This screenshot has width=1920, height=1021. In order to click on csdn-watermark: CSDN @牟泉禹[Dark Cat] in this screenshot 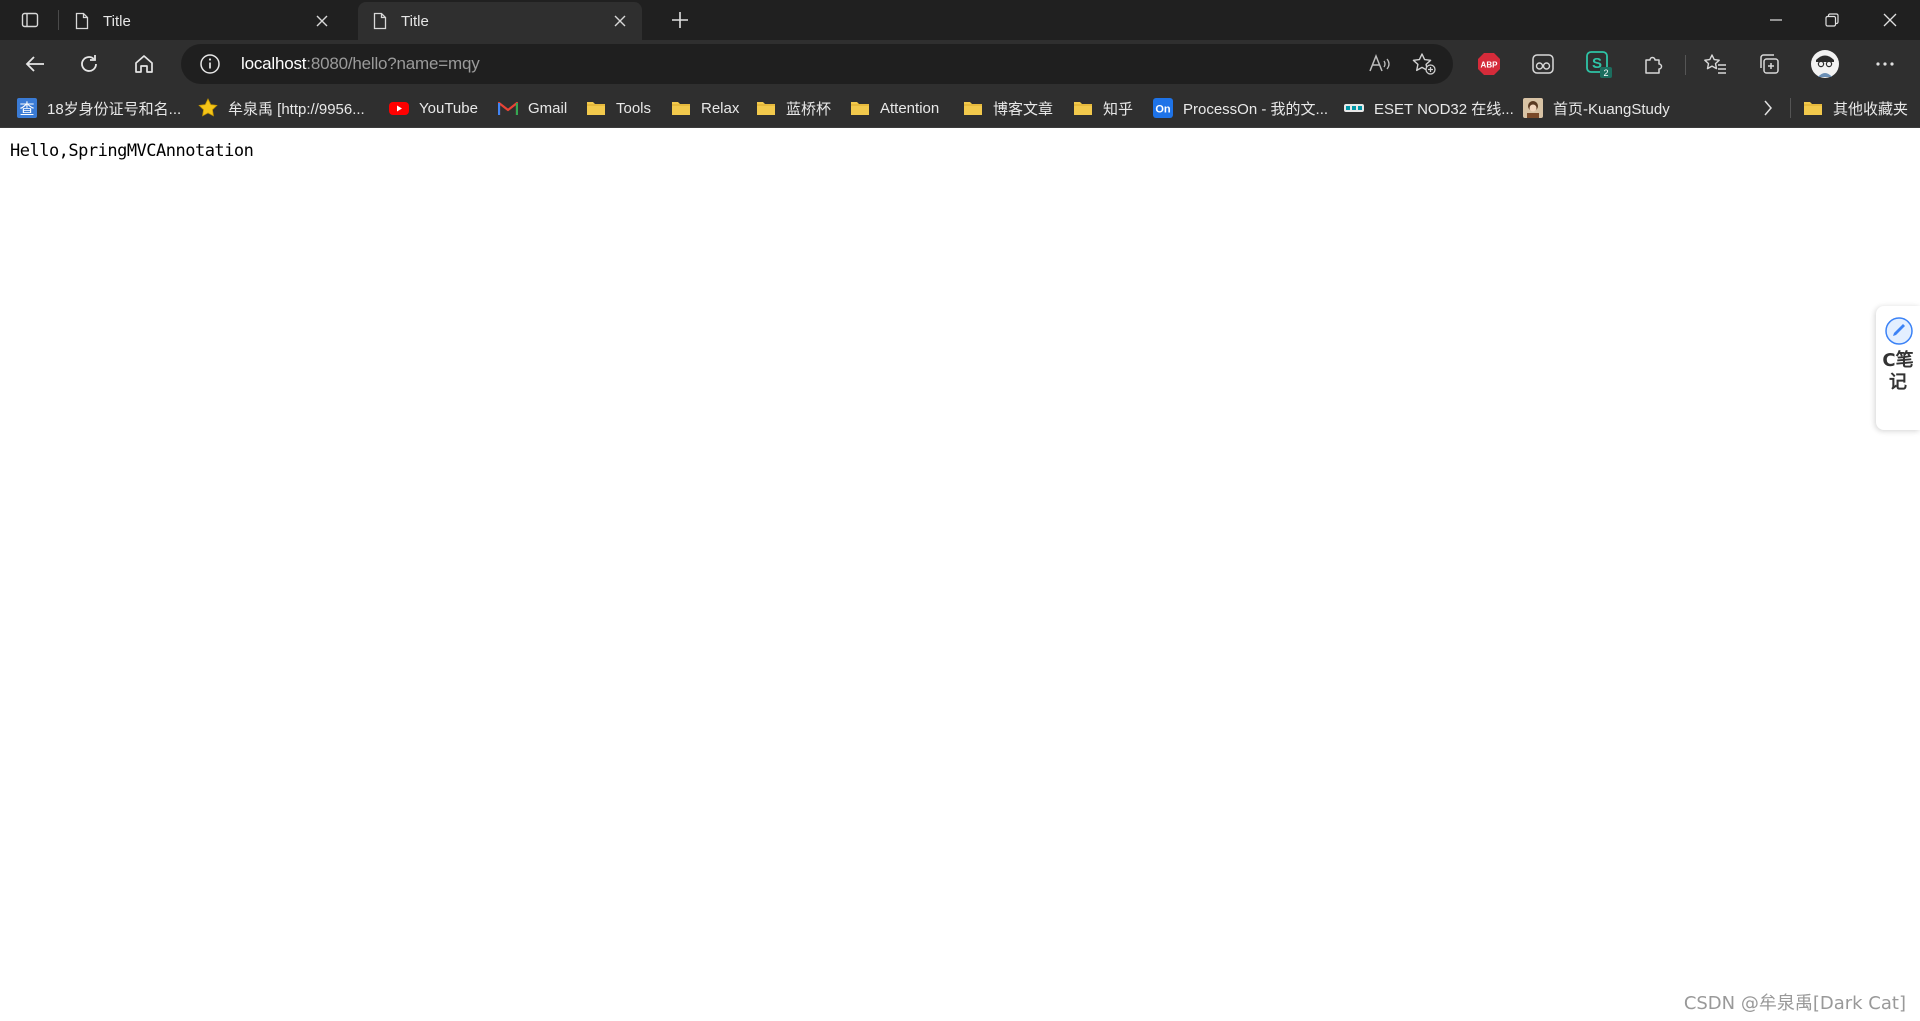, I will do `click(1794, 1003)`.